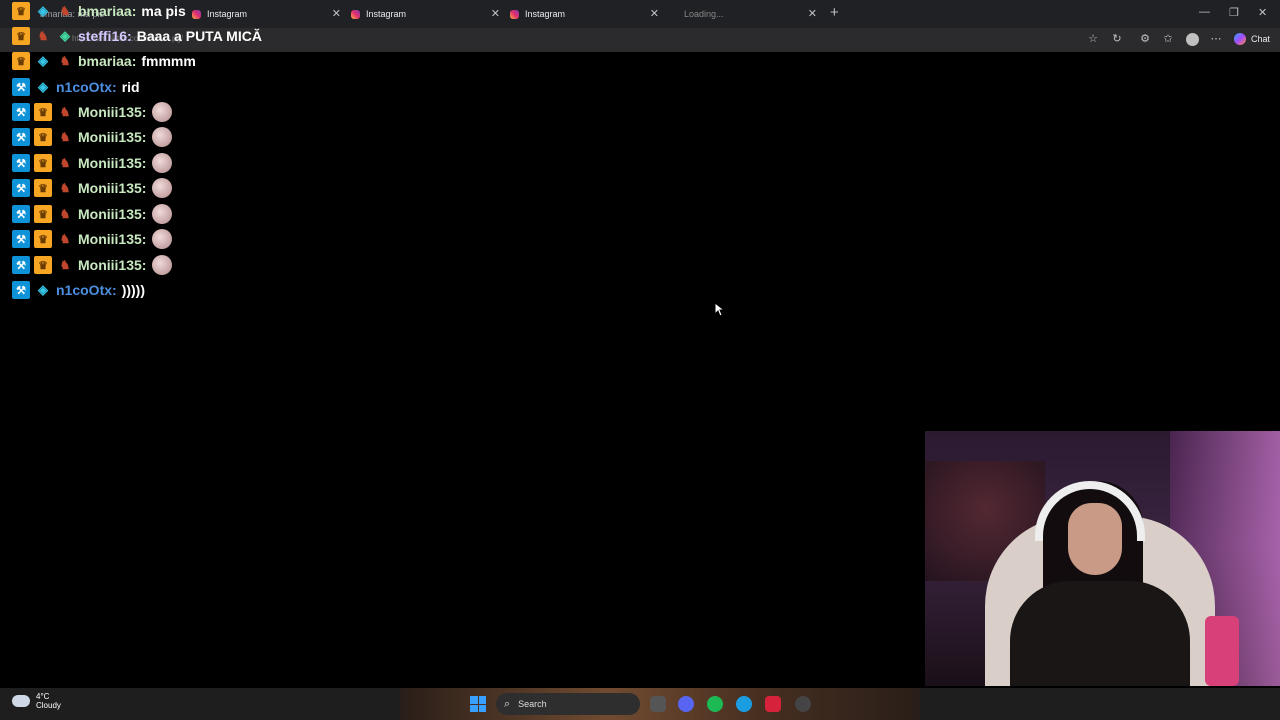 This screenshot has height=720, width=1280. Describe the element at coordinates (1262, 12) in the screenshot. I see `window-close-icon: ✕` at that location.